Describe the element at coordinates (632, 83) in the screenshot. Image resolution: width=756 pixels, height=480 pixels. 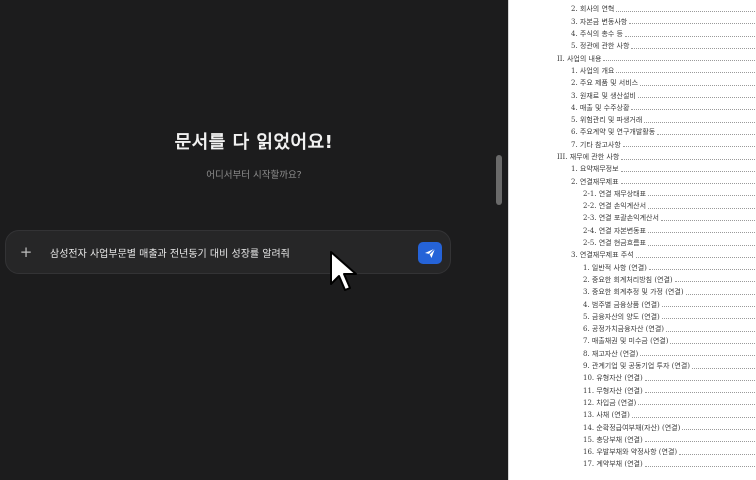
I see `toc-item: 2. 주요 제품 및 서비스` at that location.